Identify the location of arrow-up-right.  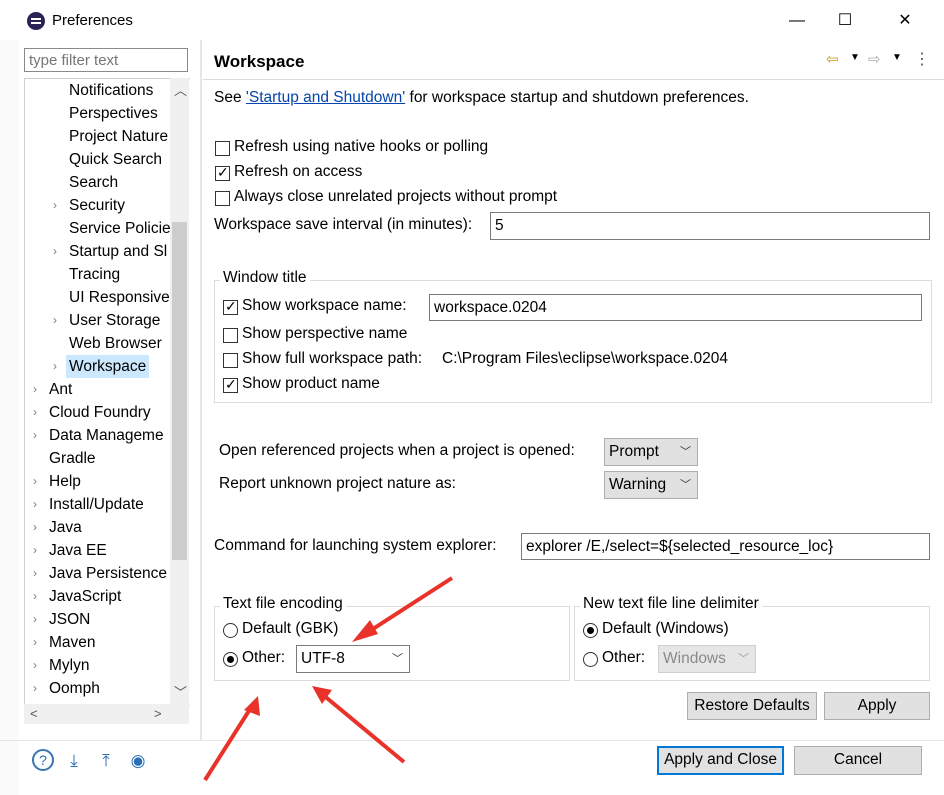
(359, 725).